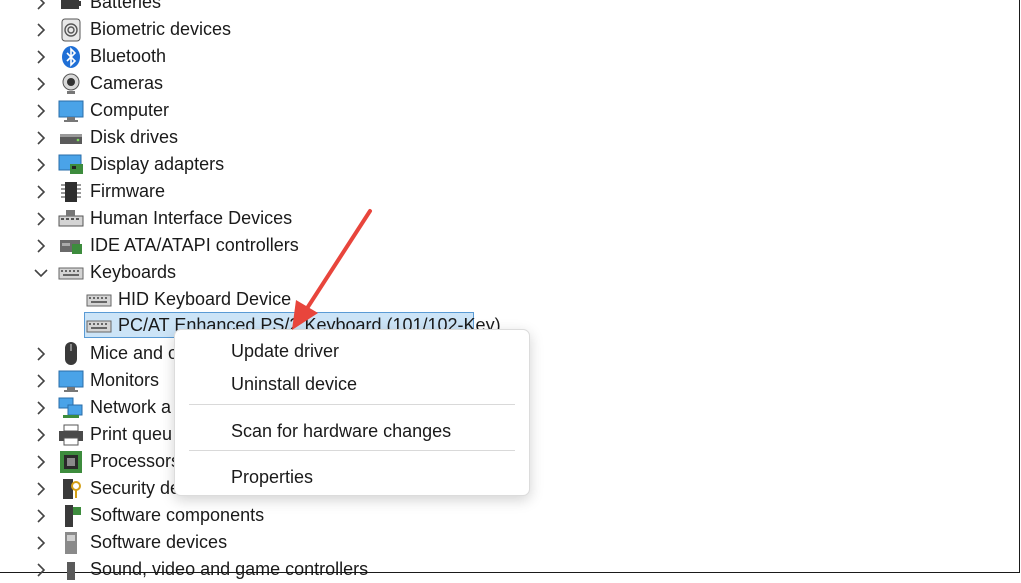  I want to click on tree-item-label: Bluetooth, so click(128, 56).